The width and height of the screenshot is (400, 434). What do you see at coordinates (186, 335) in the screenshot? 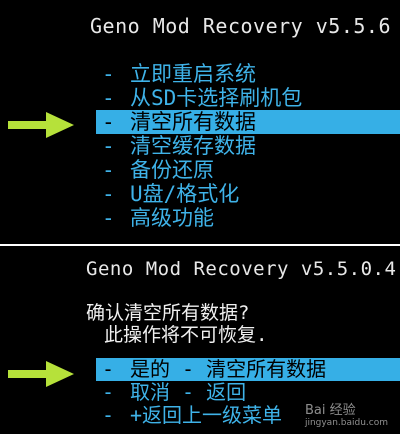
I see `confirm-warning: 此操作将不可恢复.` at bounding box center [186, 335].